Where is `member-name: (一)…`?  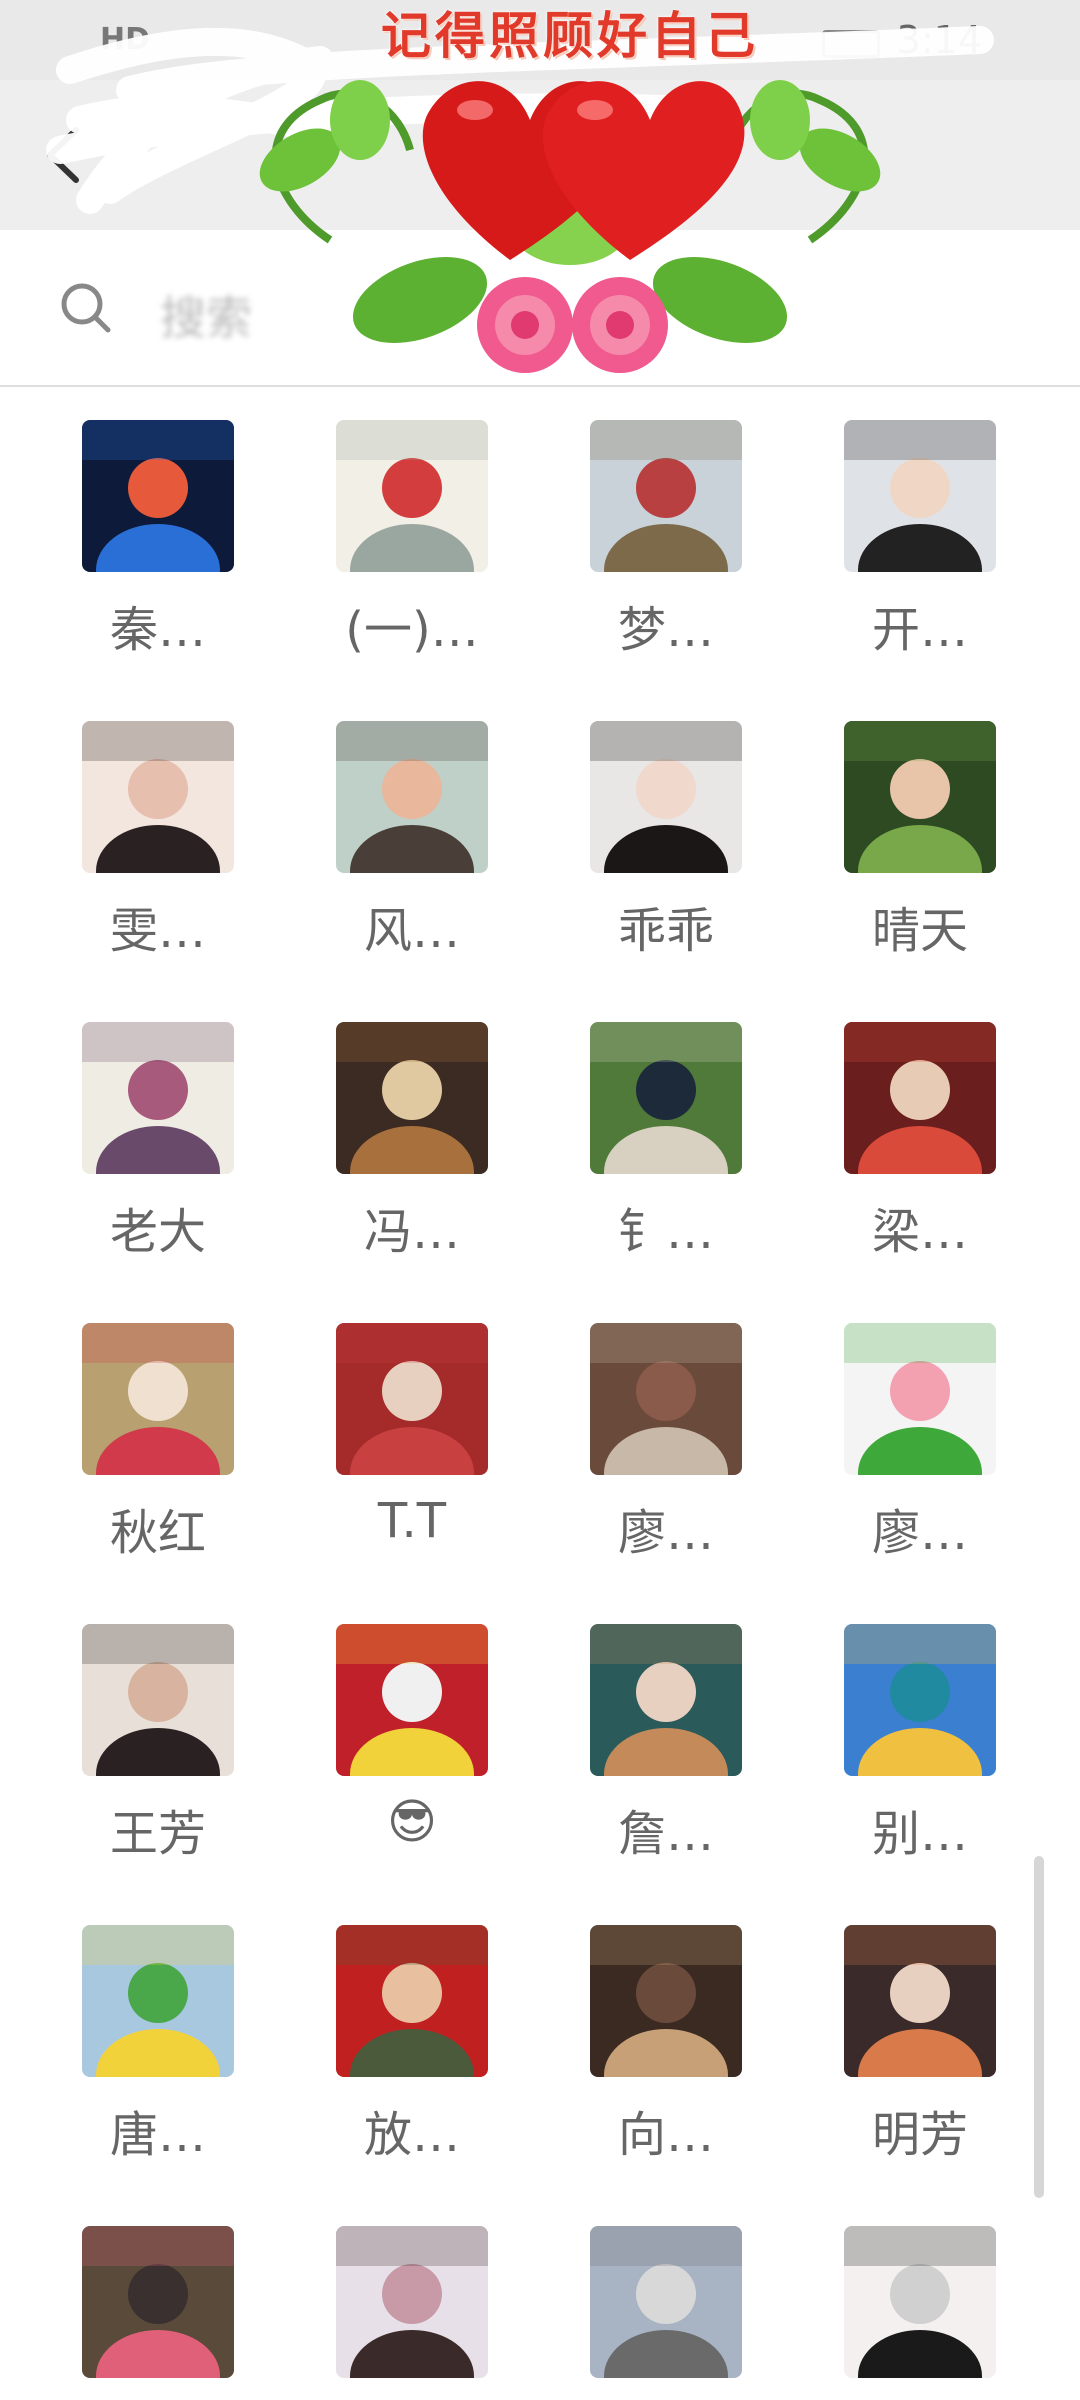
member-name: (一)… is located at coordinates (412, 630).